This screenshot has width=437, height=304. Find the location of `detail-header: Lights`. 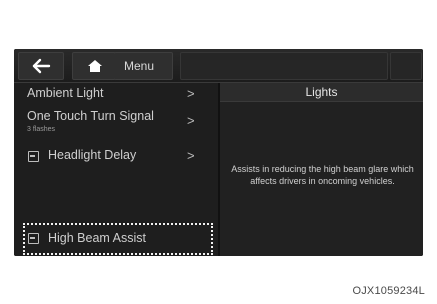

detail-header: Lights is located at coordinates (321, 92).